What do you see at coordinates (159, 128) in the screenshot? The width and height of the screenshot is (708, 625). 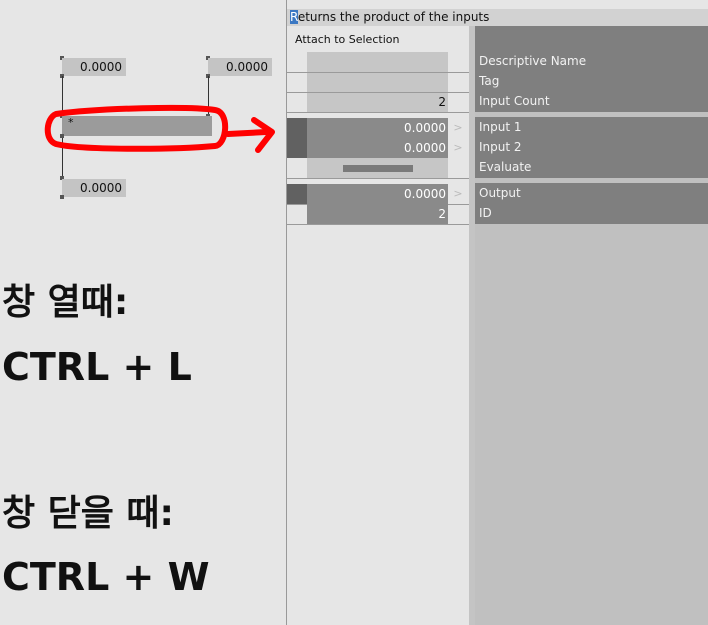 I see `annotation-highlight` at bounding box center [159, 128].